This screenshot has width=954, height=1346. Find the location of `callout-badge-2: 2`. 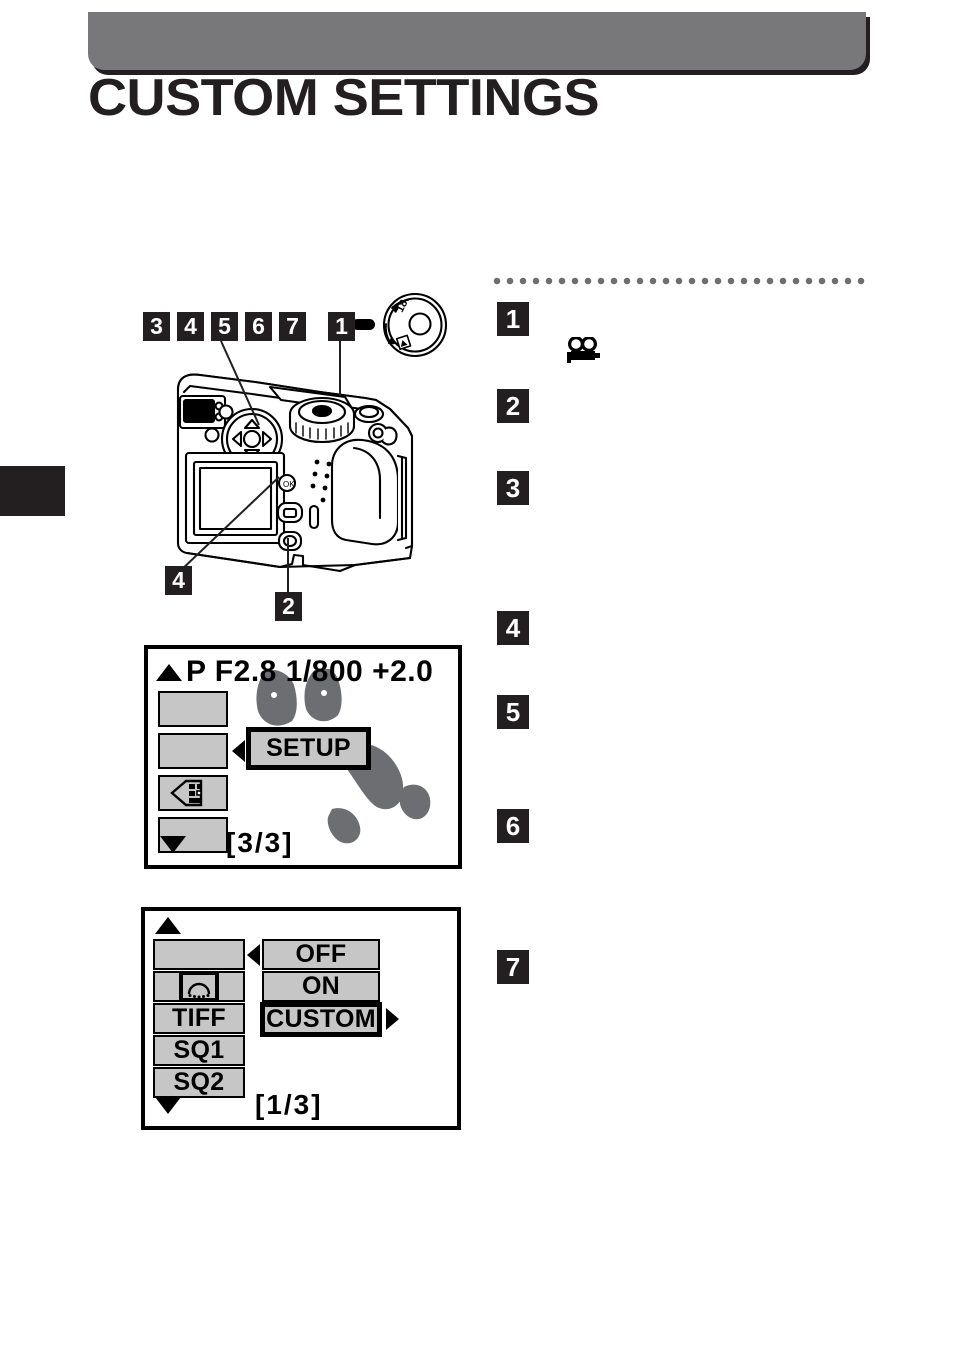

callout-badge-2: 2 is located at coordinates (288, 606).